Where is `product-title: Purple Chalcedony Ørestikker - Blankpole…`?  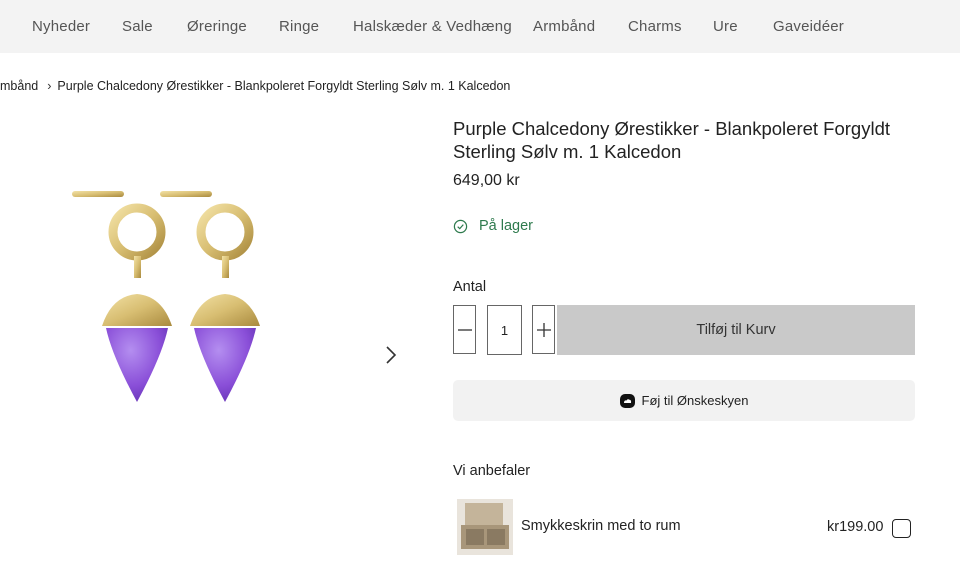 product-title: Purple Chalcedony Ørestikker - Blankpole… is located at coordinates (671, 140).